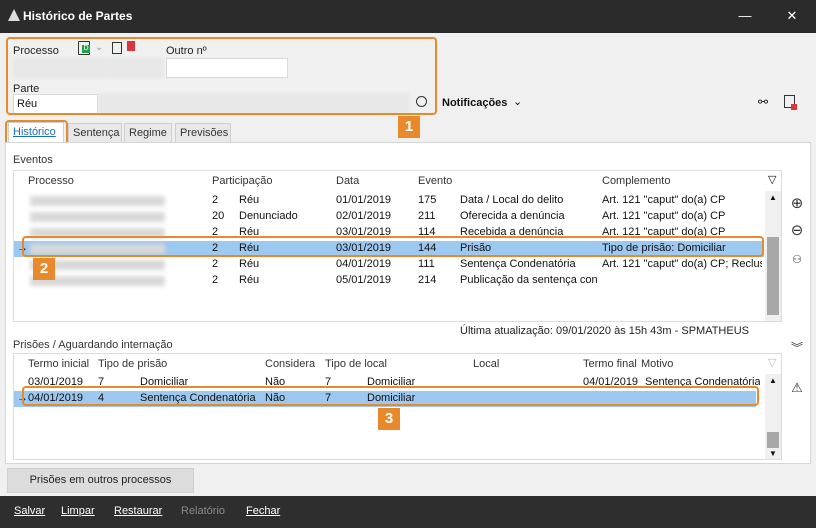 Image resolution: width=816 pixels, height=528 pixels. Describe the element at coordinates (790, 102) in the screenshot. I see `clipboard-delete-icon` at that location.